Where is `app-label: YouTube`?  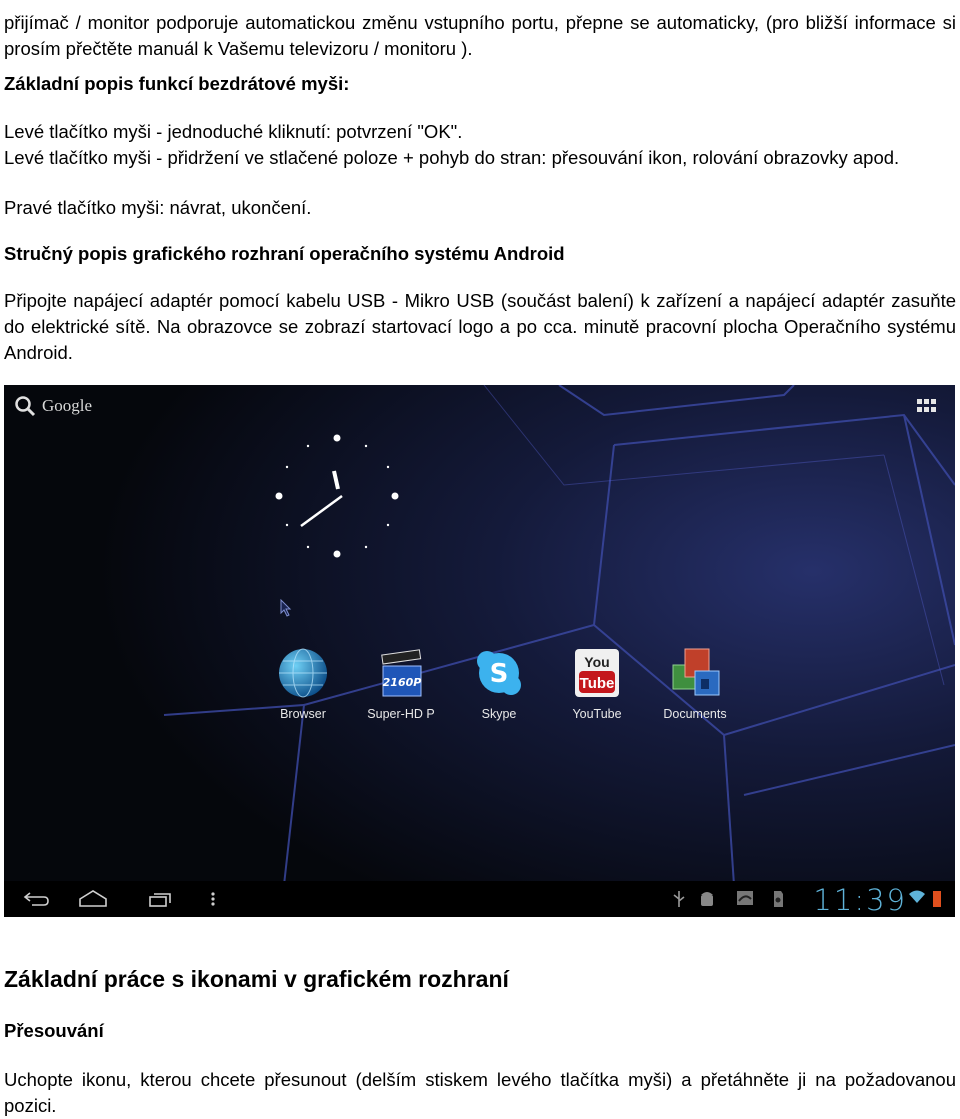 app-label: YouTube is located at coordinates (597, 714).